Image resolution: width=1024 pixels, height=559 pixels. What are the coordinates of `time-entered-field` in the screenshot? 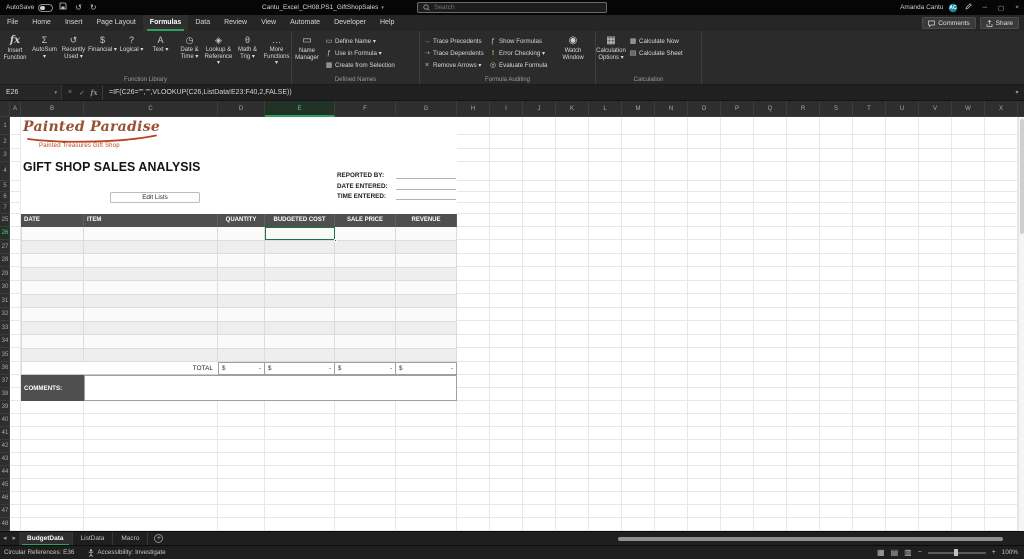 It's located at (426, 195).